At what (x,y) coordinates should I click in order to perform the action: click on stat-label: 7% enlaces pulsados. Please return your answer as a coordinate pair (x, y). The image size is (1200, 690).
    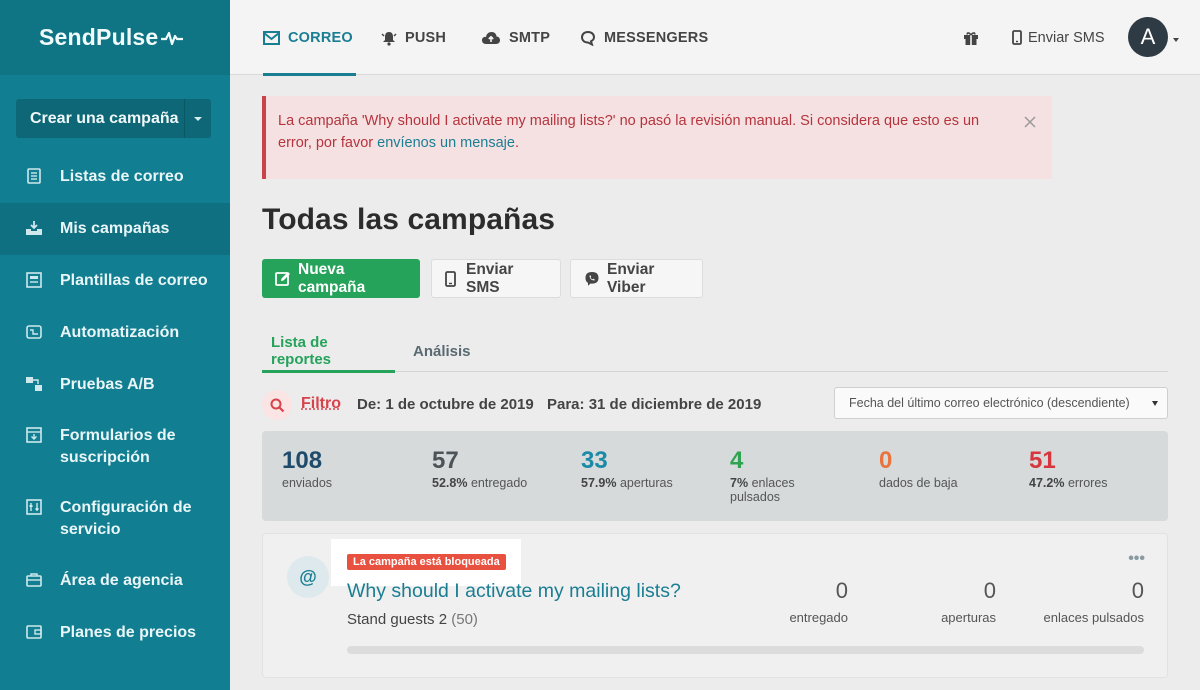
    Looking at the image, I should click on (775, 490).